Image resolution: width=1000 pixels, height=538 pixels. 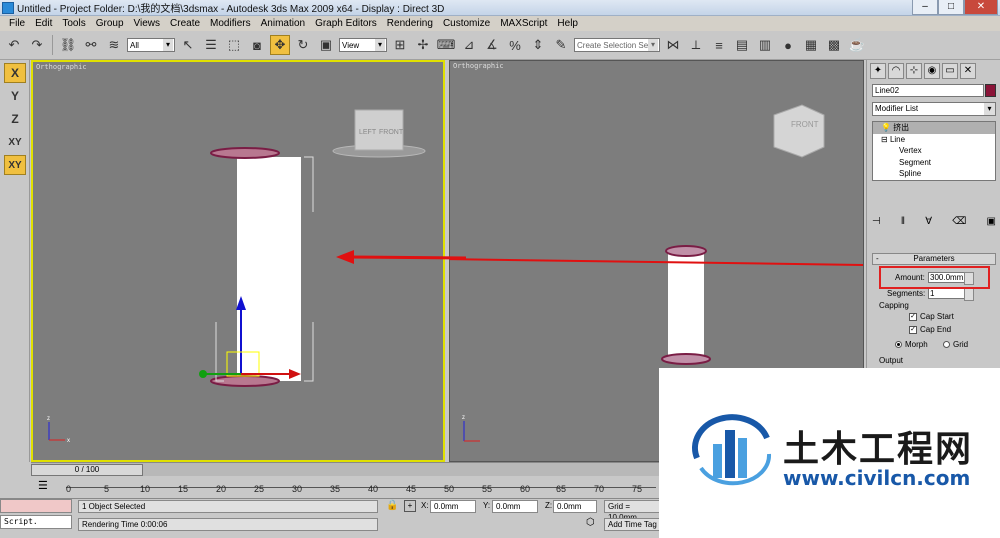 What do you see at coordinates (523, 23) in the screenshot?
I see `menu-maxscript: MAXScript` at bounding box center [523, 23].